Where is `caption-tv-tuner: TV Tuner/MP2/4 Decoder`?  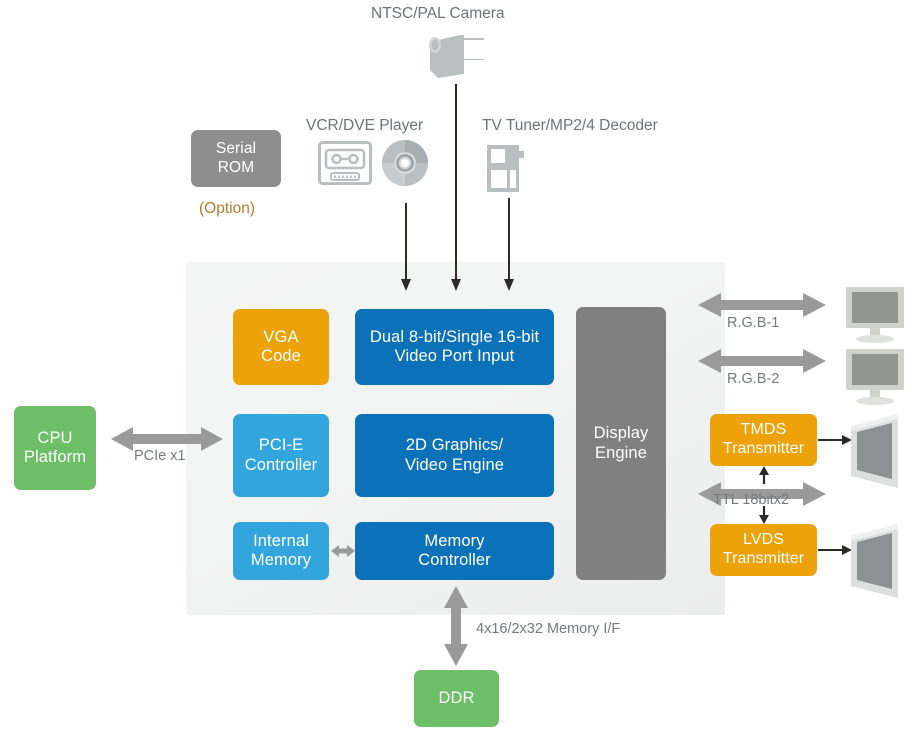
caption-tv-tuner: TV Tuner/MP2/4 Decoder is located at coordinates (570, 125).